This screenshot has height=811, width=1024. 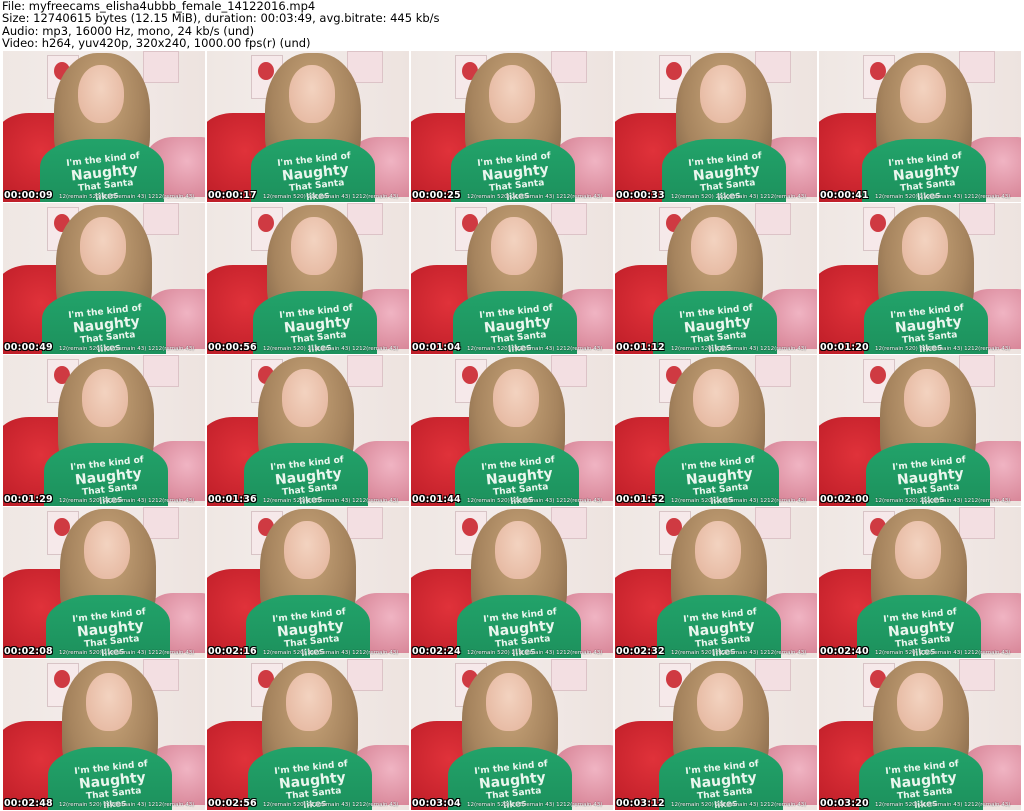 What do you see at coordinates (28, 651) in the screenshot?
I see `timestamp-label: 00:02:08` at bounding box center [28, 651].